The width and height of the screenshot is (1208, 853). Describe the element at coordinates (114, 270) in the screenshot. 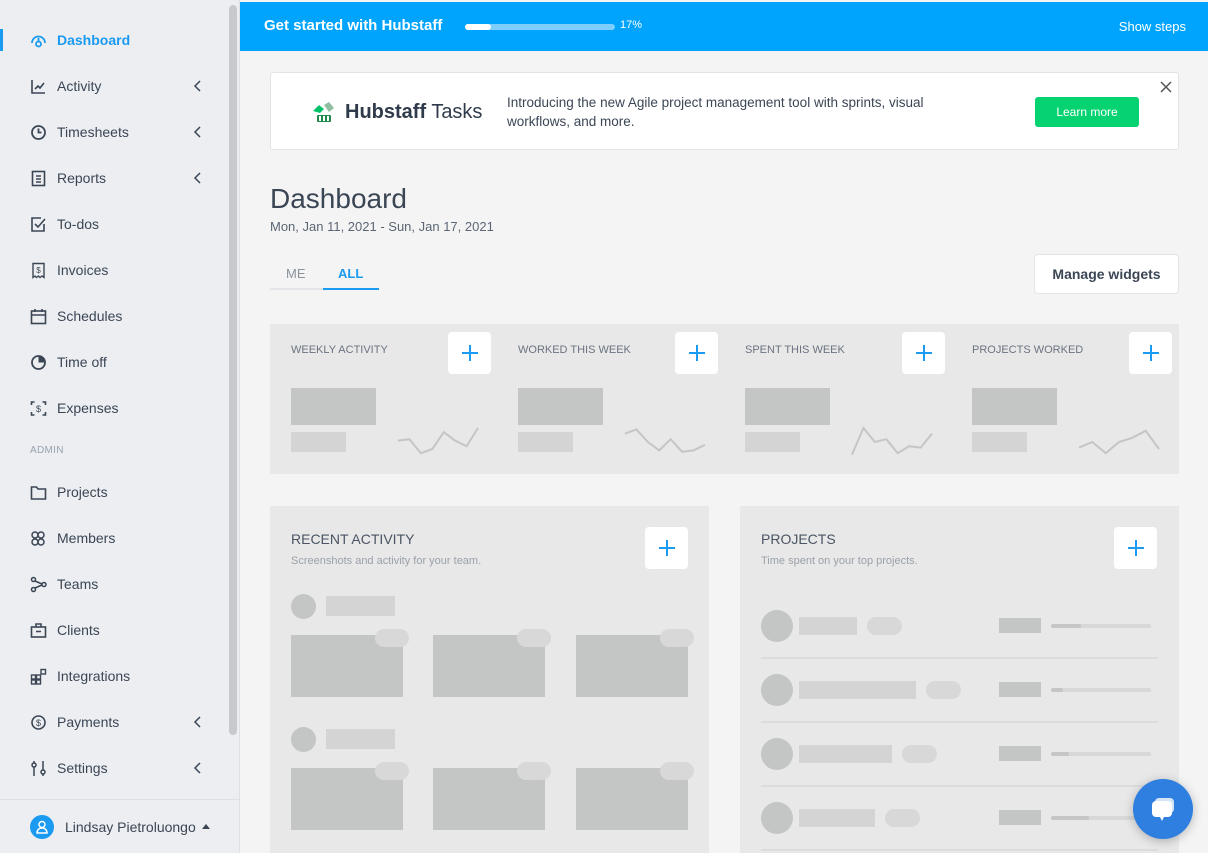

I see `sidebar-item-invoices: $ Invoices` at that location.